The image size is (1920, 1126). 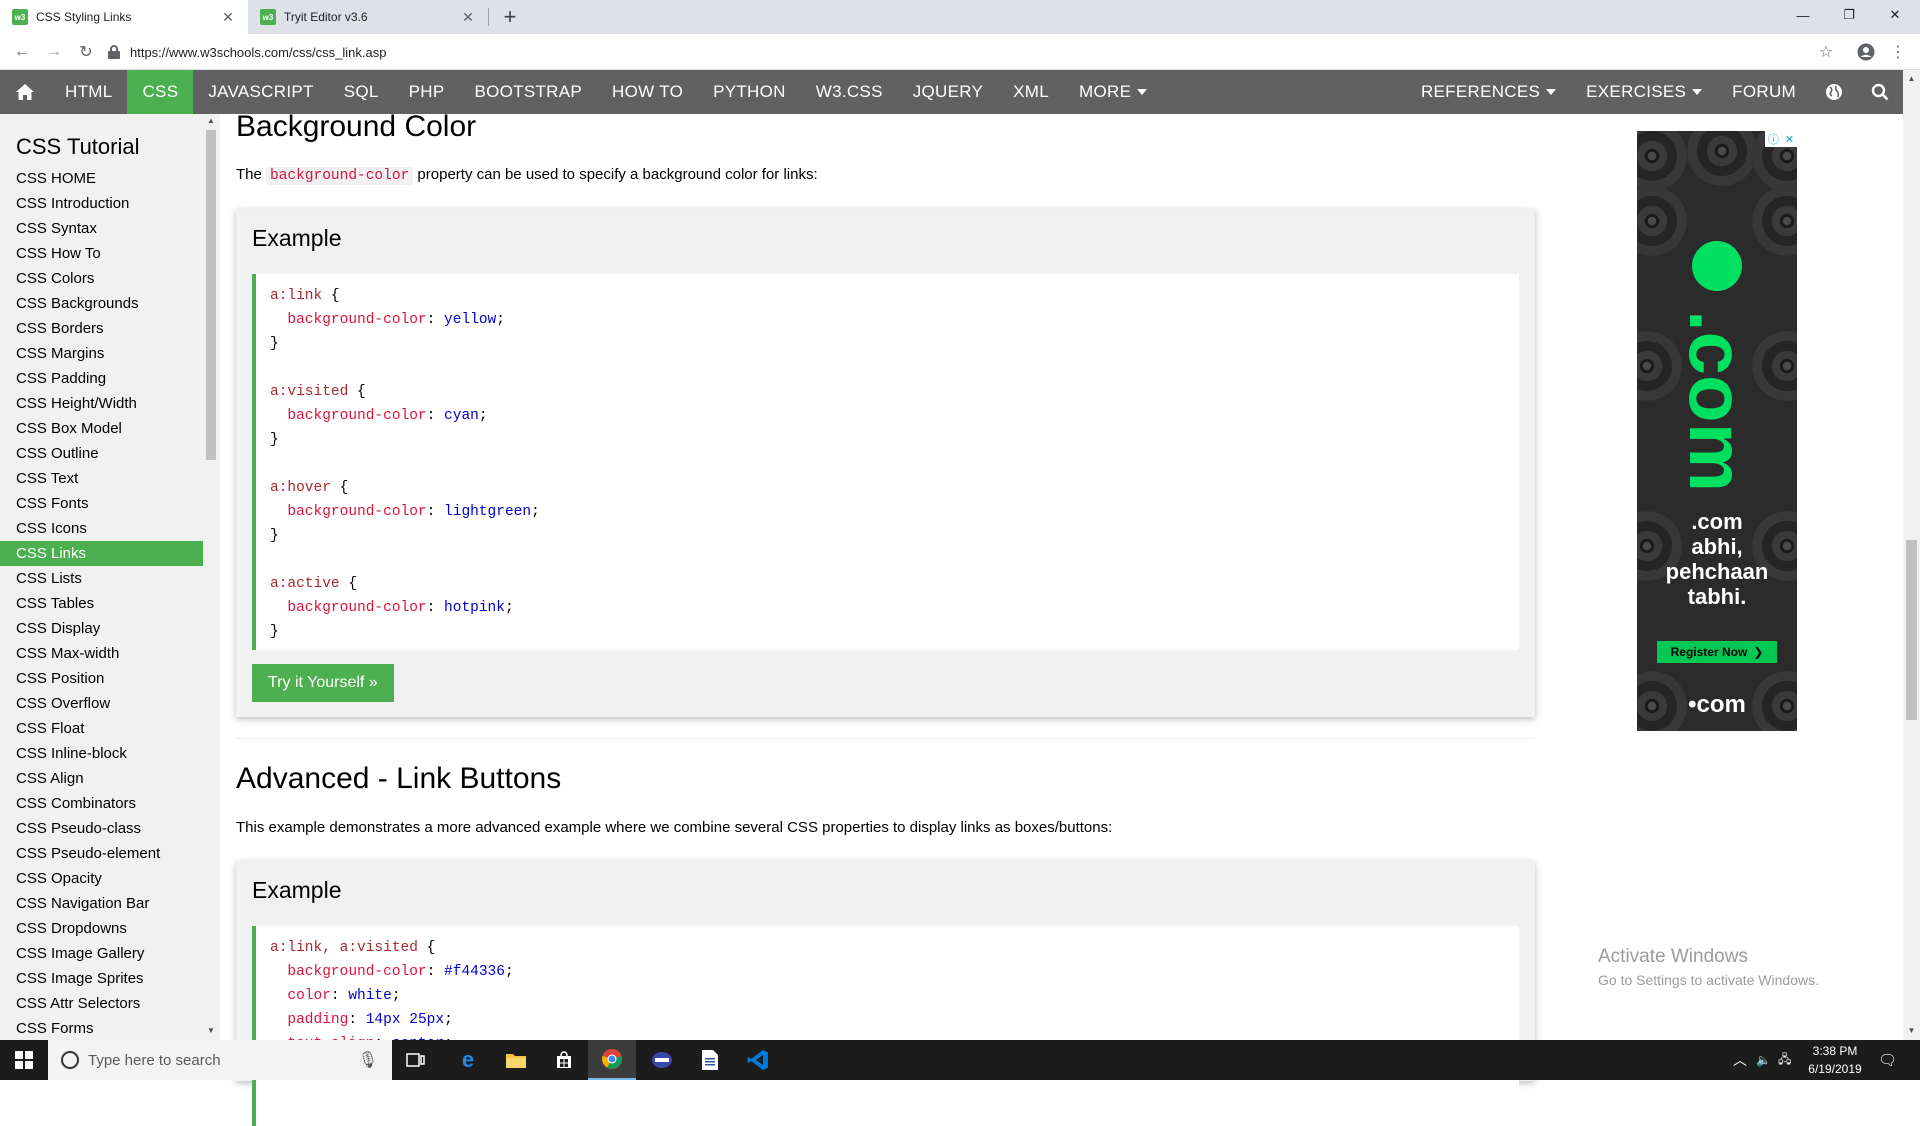 I want to click on sidebar-item-css-opacity: CSS Opacity, so click(x=101, y=878).